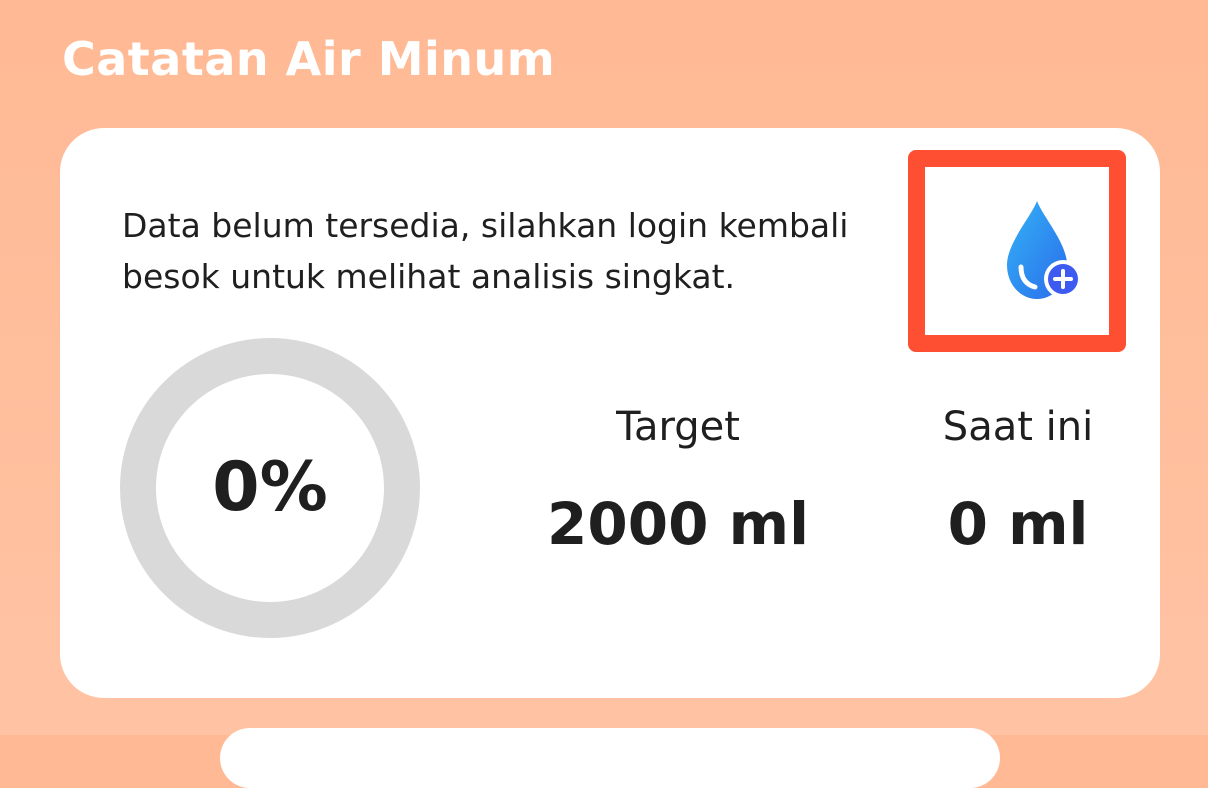 The image size is (1208, 788). I want to click on target-label: Target, so click(678, 427).